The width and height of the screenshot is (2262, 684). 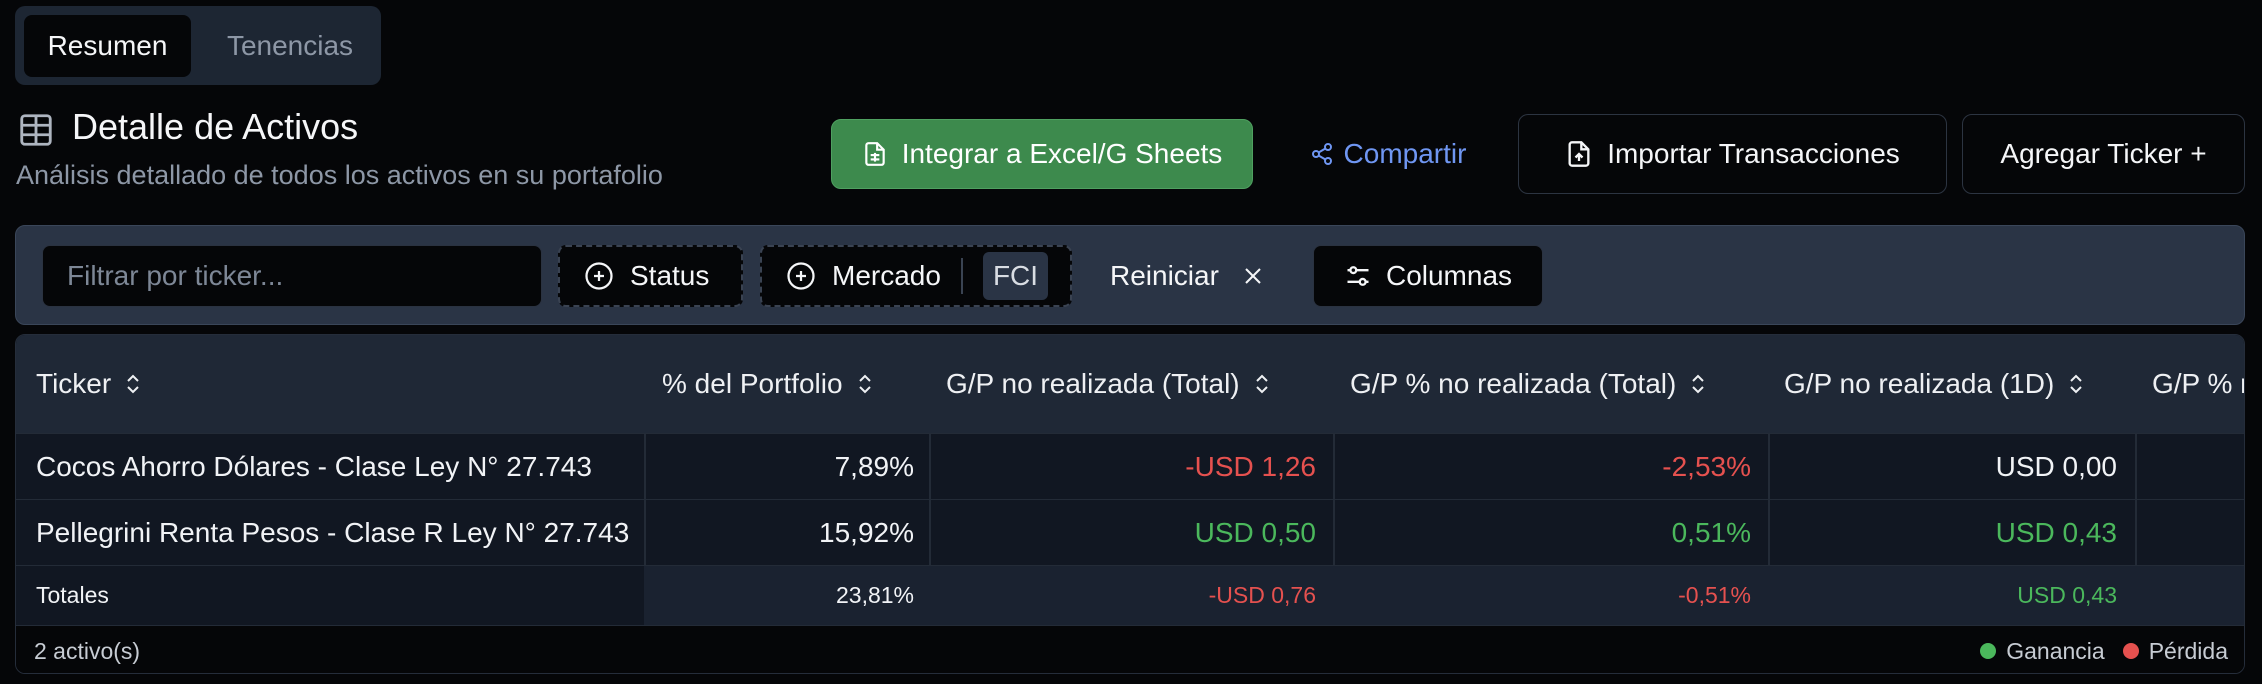 I want to click on columns-button: Columnas, so click(x=1428, y=276).